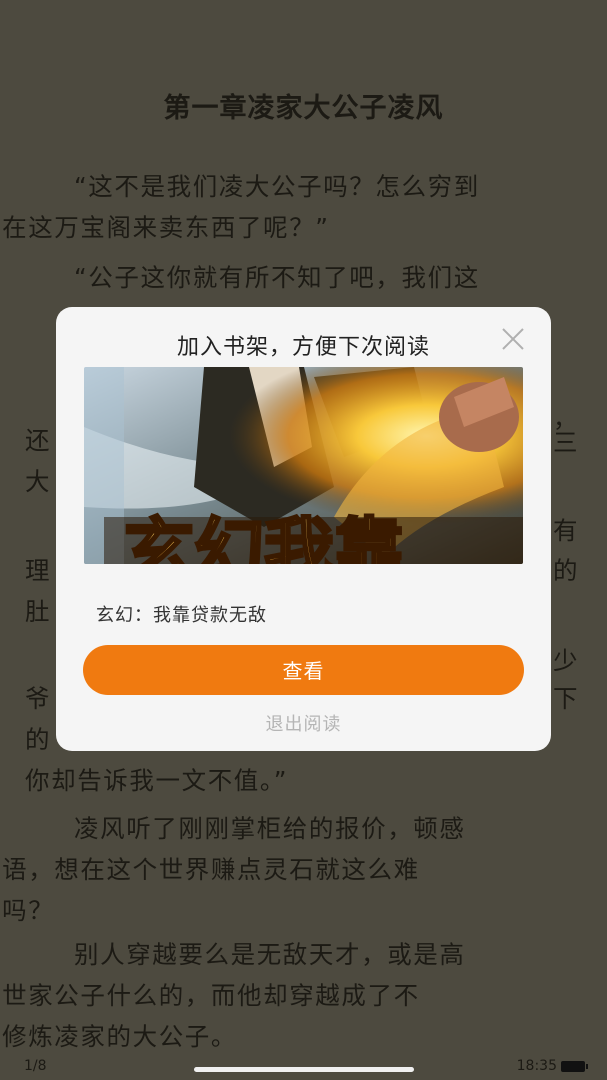  What do you see at coordinates (303, 723) in the screenshot?
I see `exit-reading-link: 退出阅读` at bounding box center [303, 723].